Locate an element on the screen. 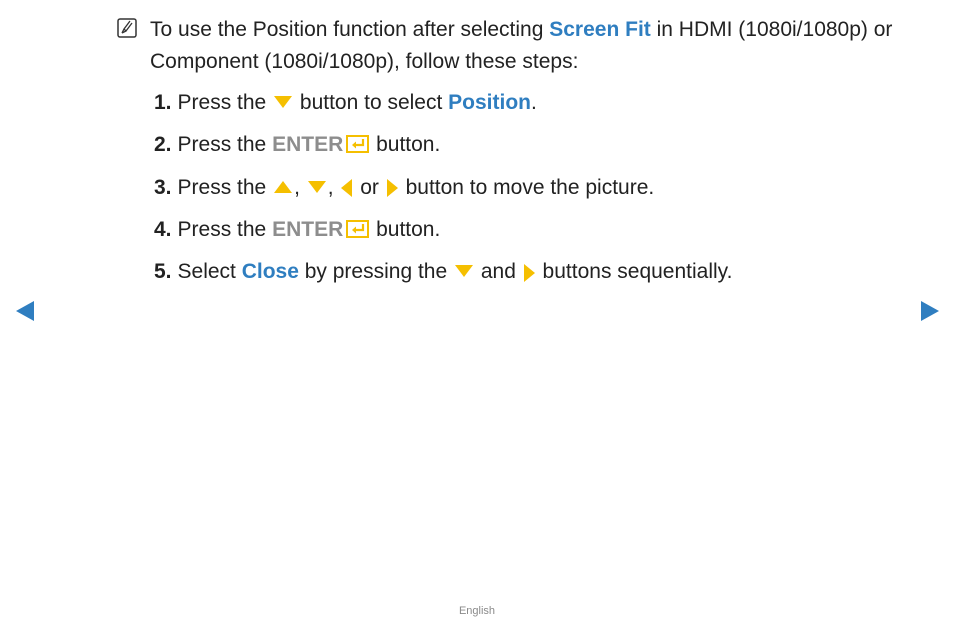  step-2: 2. Press the ENTER button. is located at coordinates (297, 145).